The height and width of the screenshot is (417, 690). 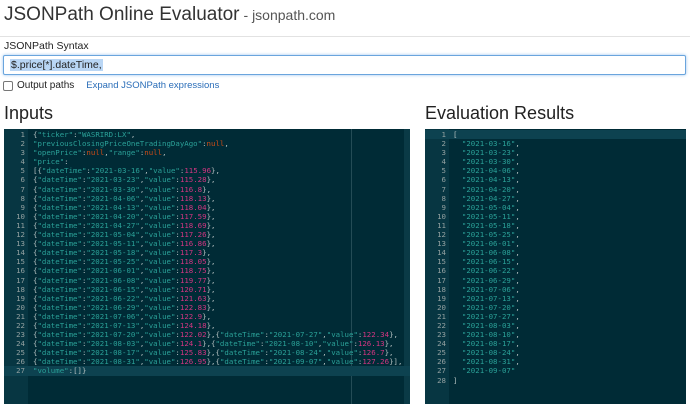 I want to click on results-line: 26 "2021-08-31",, so click(x=555, y=361).